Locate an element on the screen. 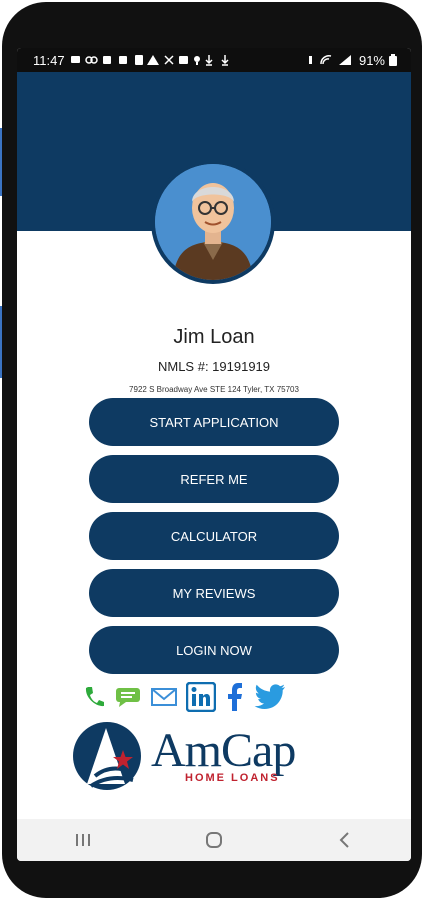  login-now-button: LOGIN NOW is located at coordinates (214, 650).